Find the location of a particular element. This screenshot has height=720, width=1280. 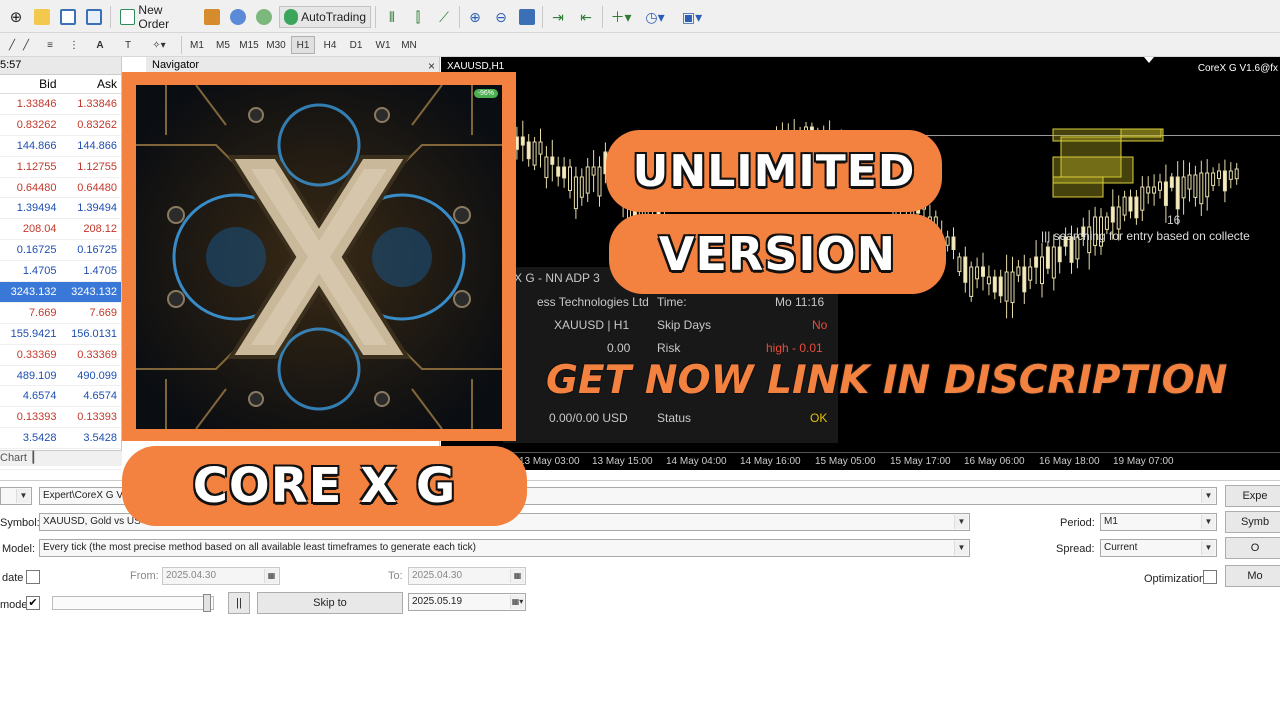

tf-w1: W1 is located at coordinates (383, 45).